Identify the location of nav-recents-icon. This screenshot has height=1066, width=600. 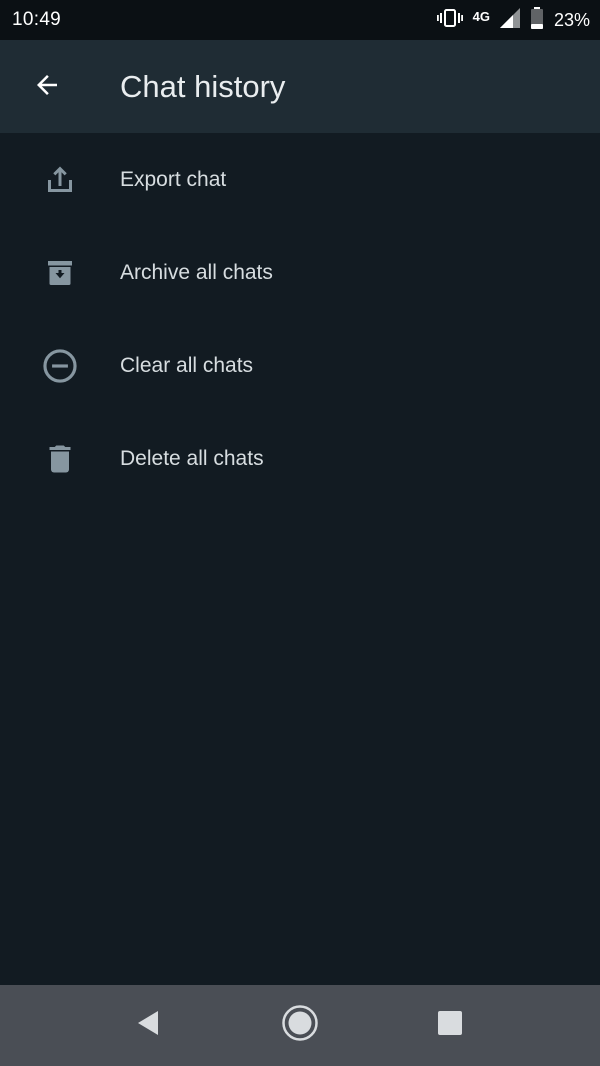
(450, 1025).